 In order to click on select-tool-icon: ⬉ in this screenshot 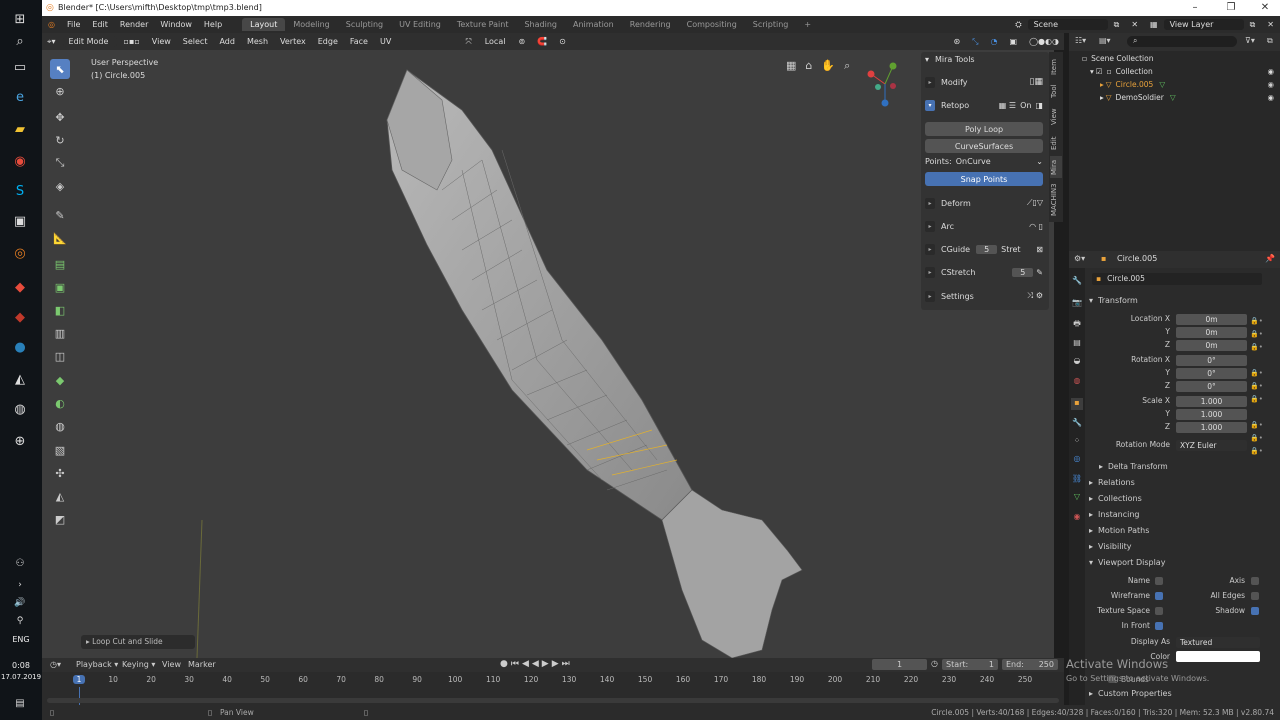, I will do `click(60, 69)`.